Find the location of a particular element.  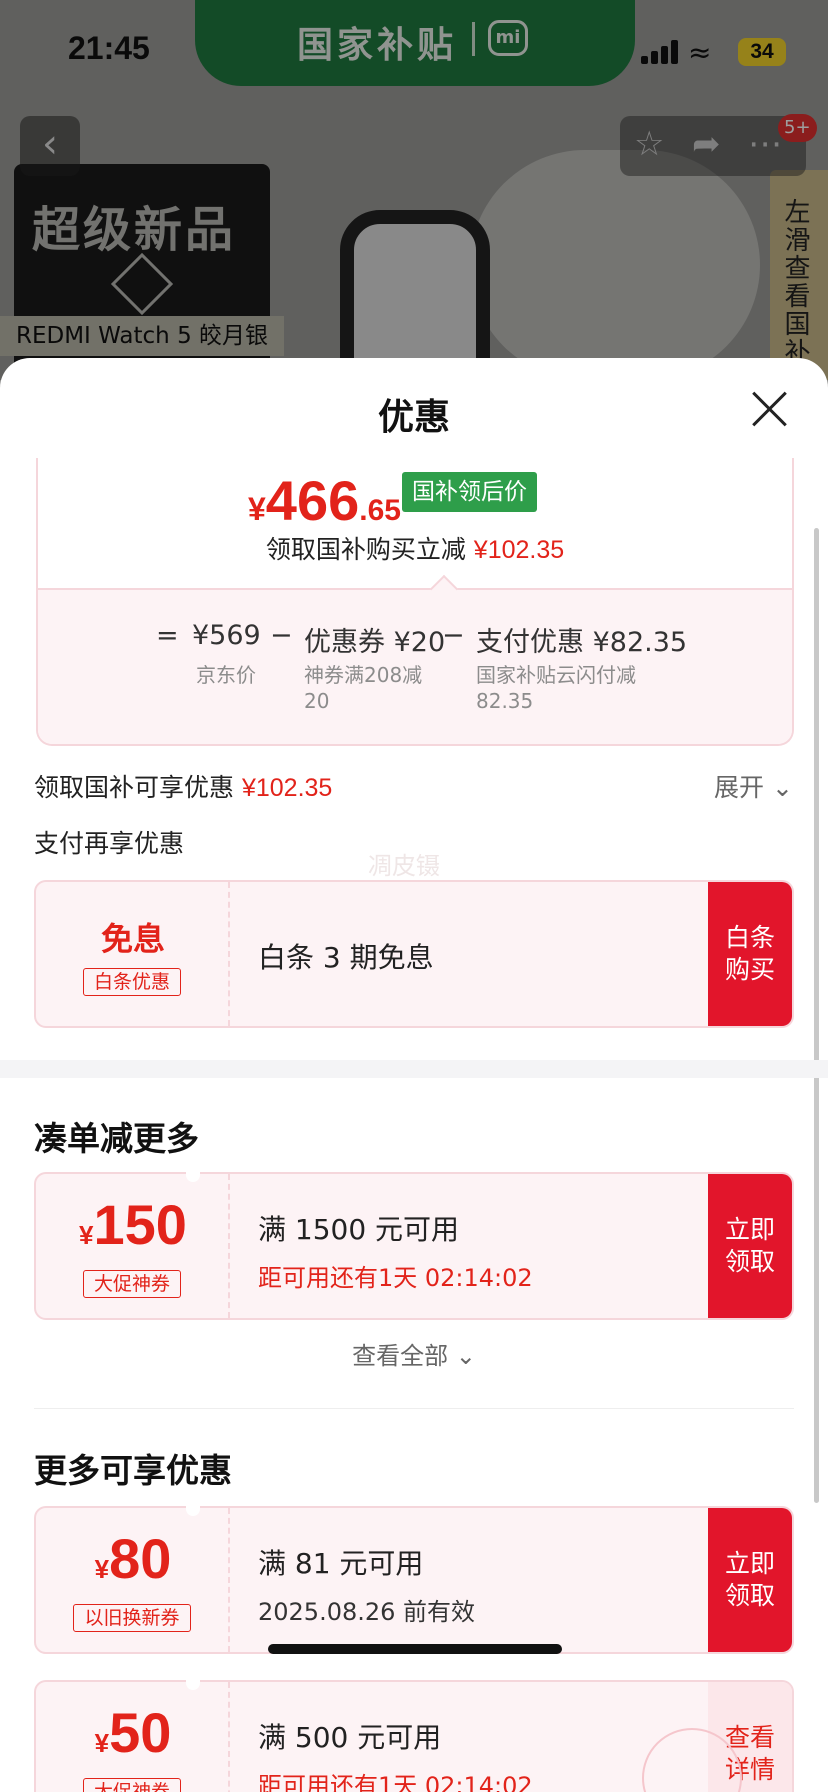

coupon-amount: 150 is located at coordinates (140, 1224).